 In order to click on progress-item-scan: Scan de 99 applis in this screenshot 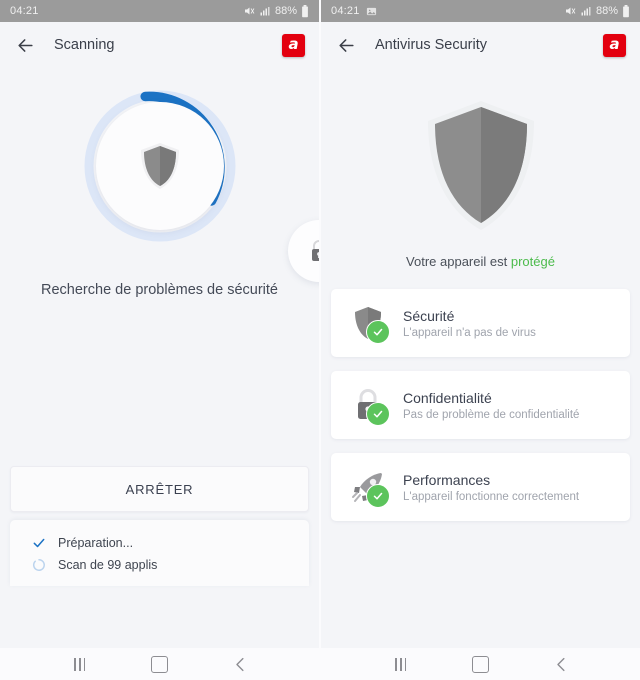, I will do `click(159, 565)`.